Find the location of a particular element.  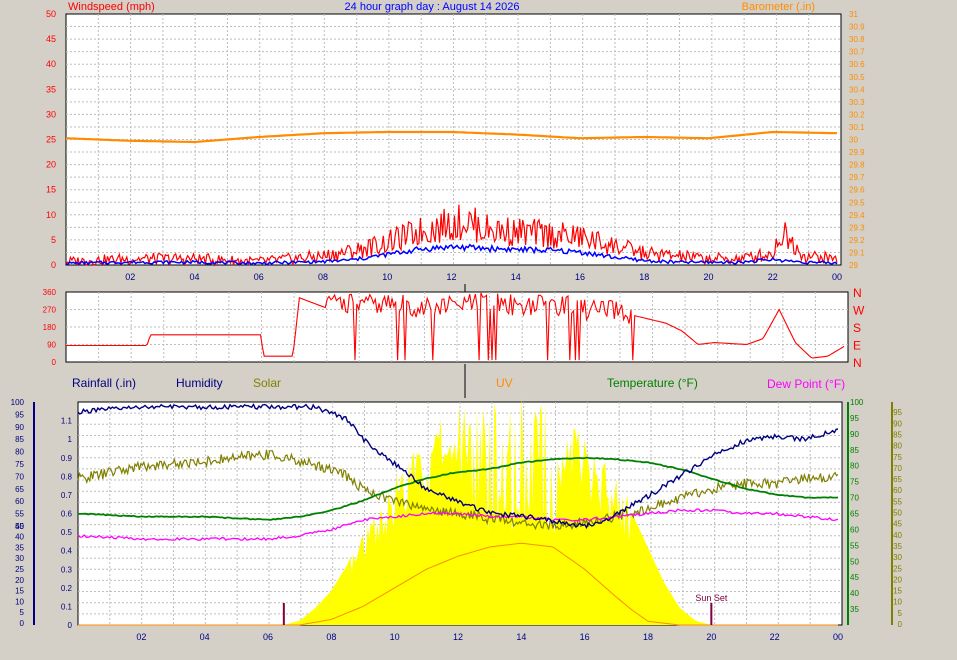

solar-tick-label: 60 is located at coordinates (897, 490).